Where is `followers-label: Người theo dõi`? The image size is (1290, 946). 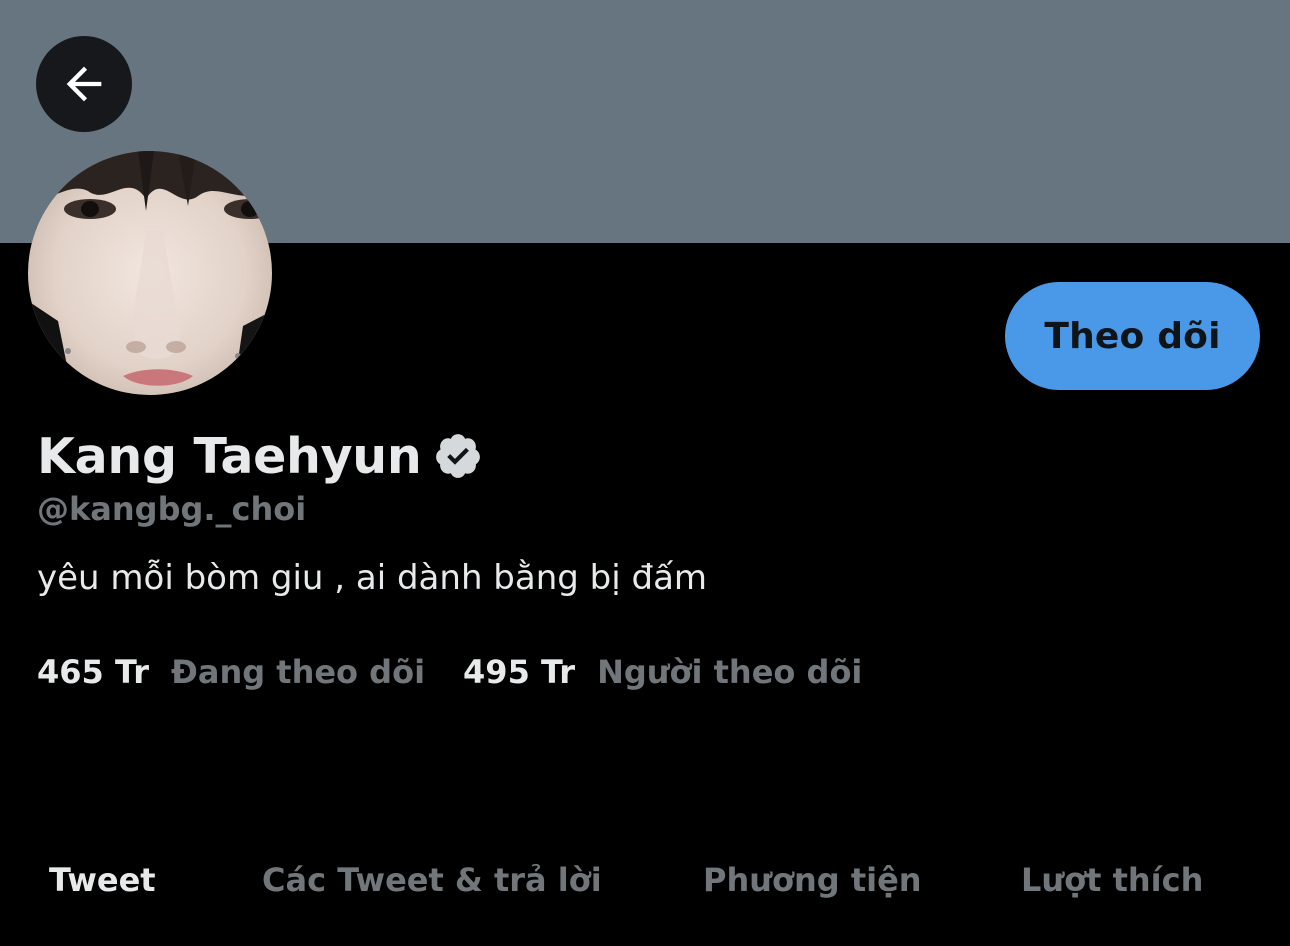 followers-label: Người theo dõi is located at coordinates (730, 672).